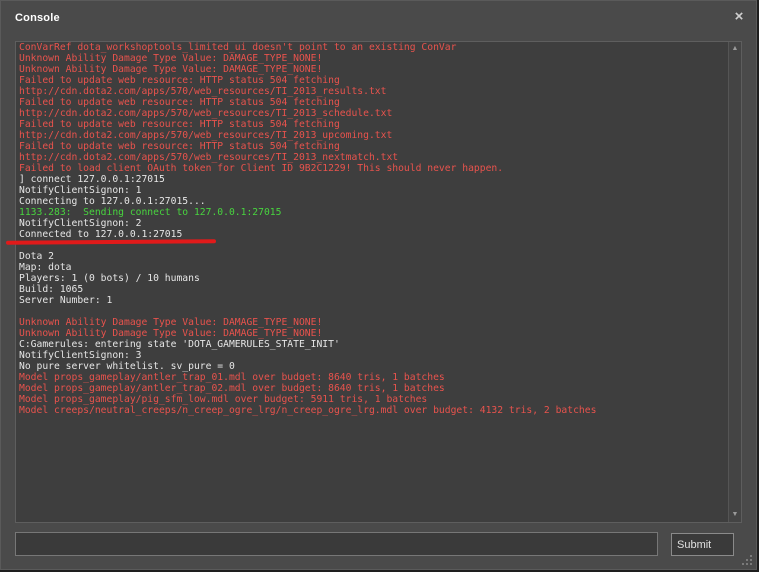 Image resolution: width=759 pixels, height=572 pixels. What do you see at coordinates (739, 16) in the screenshot?
I see `close-icon: ×` at bounding box center [739, 16].